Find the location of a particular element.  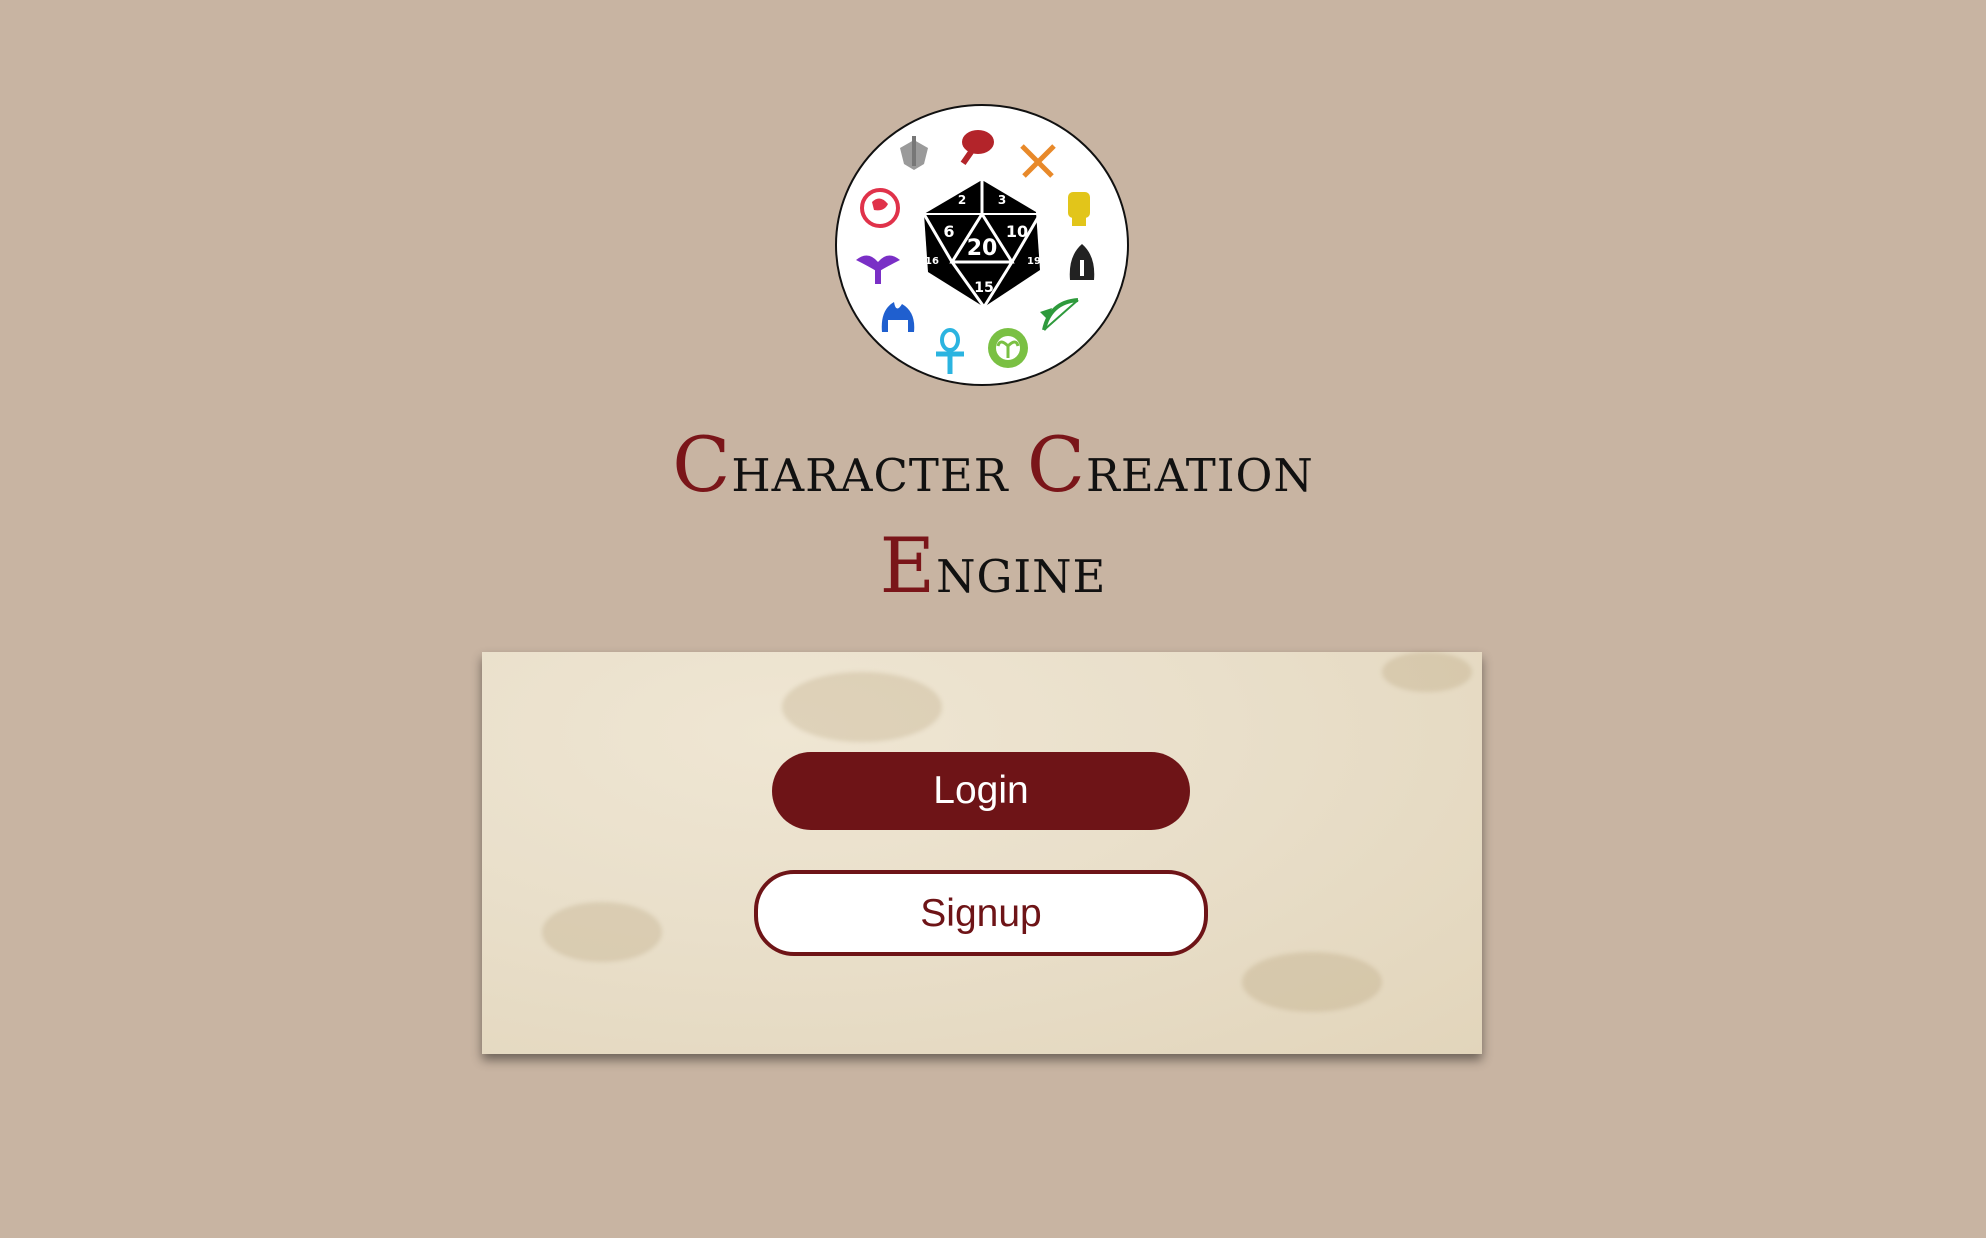

title-line-2: Engine is located at coordinates (993, 569).